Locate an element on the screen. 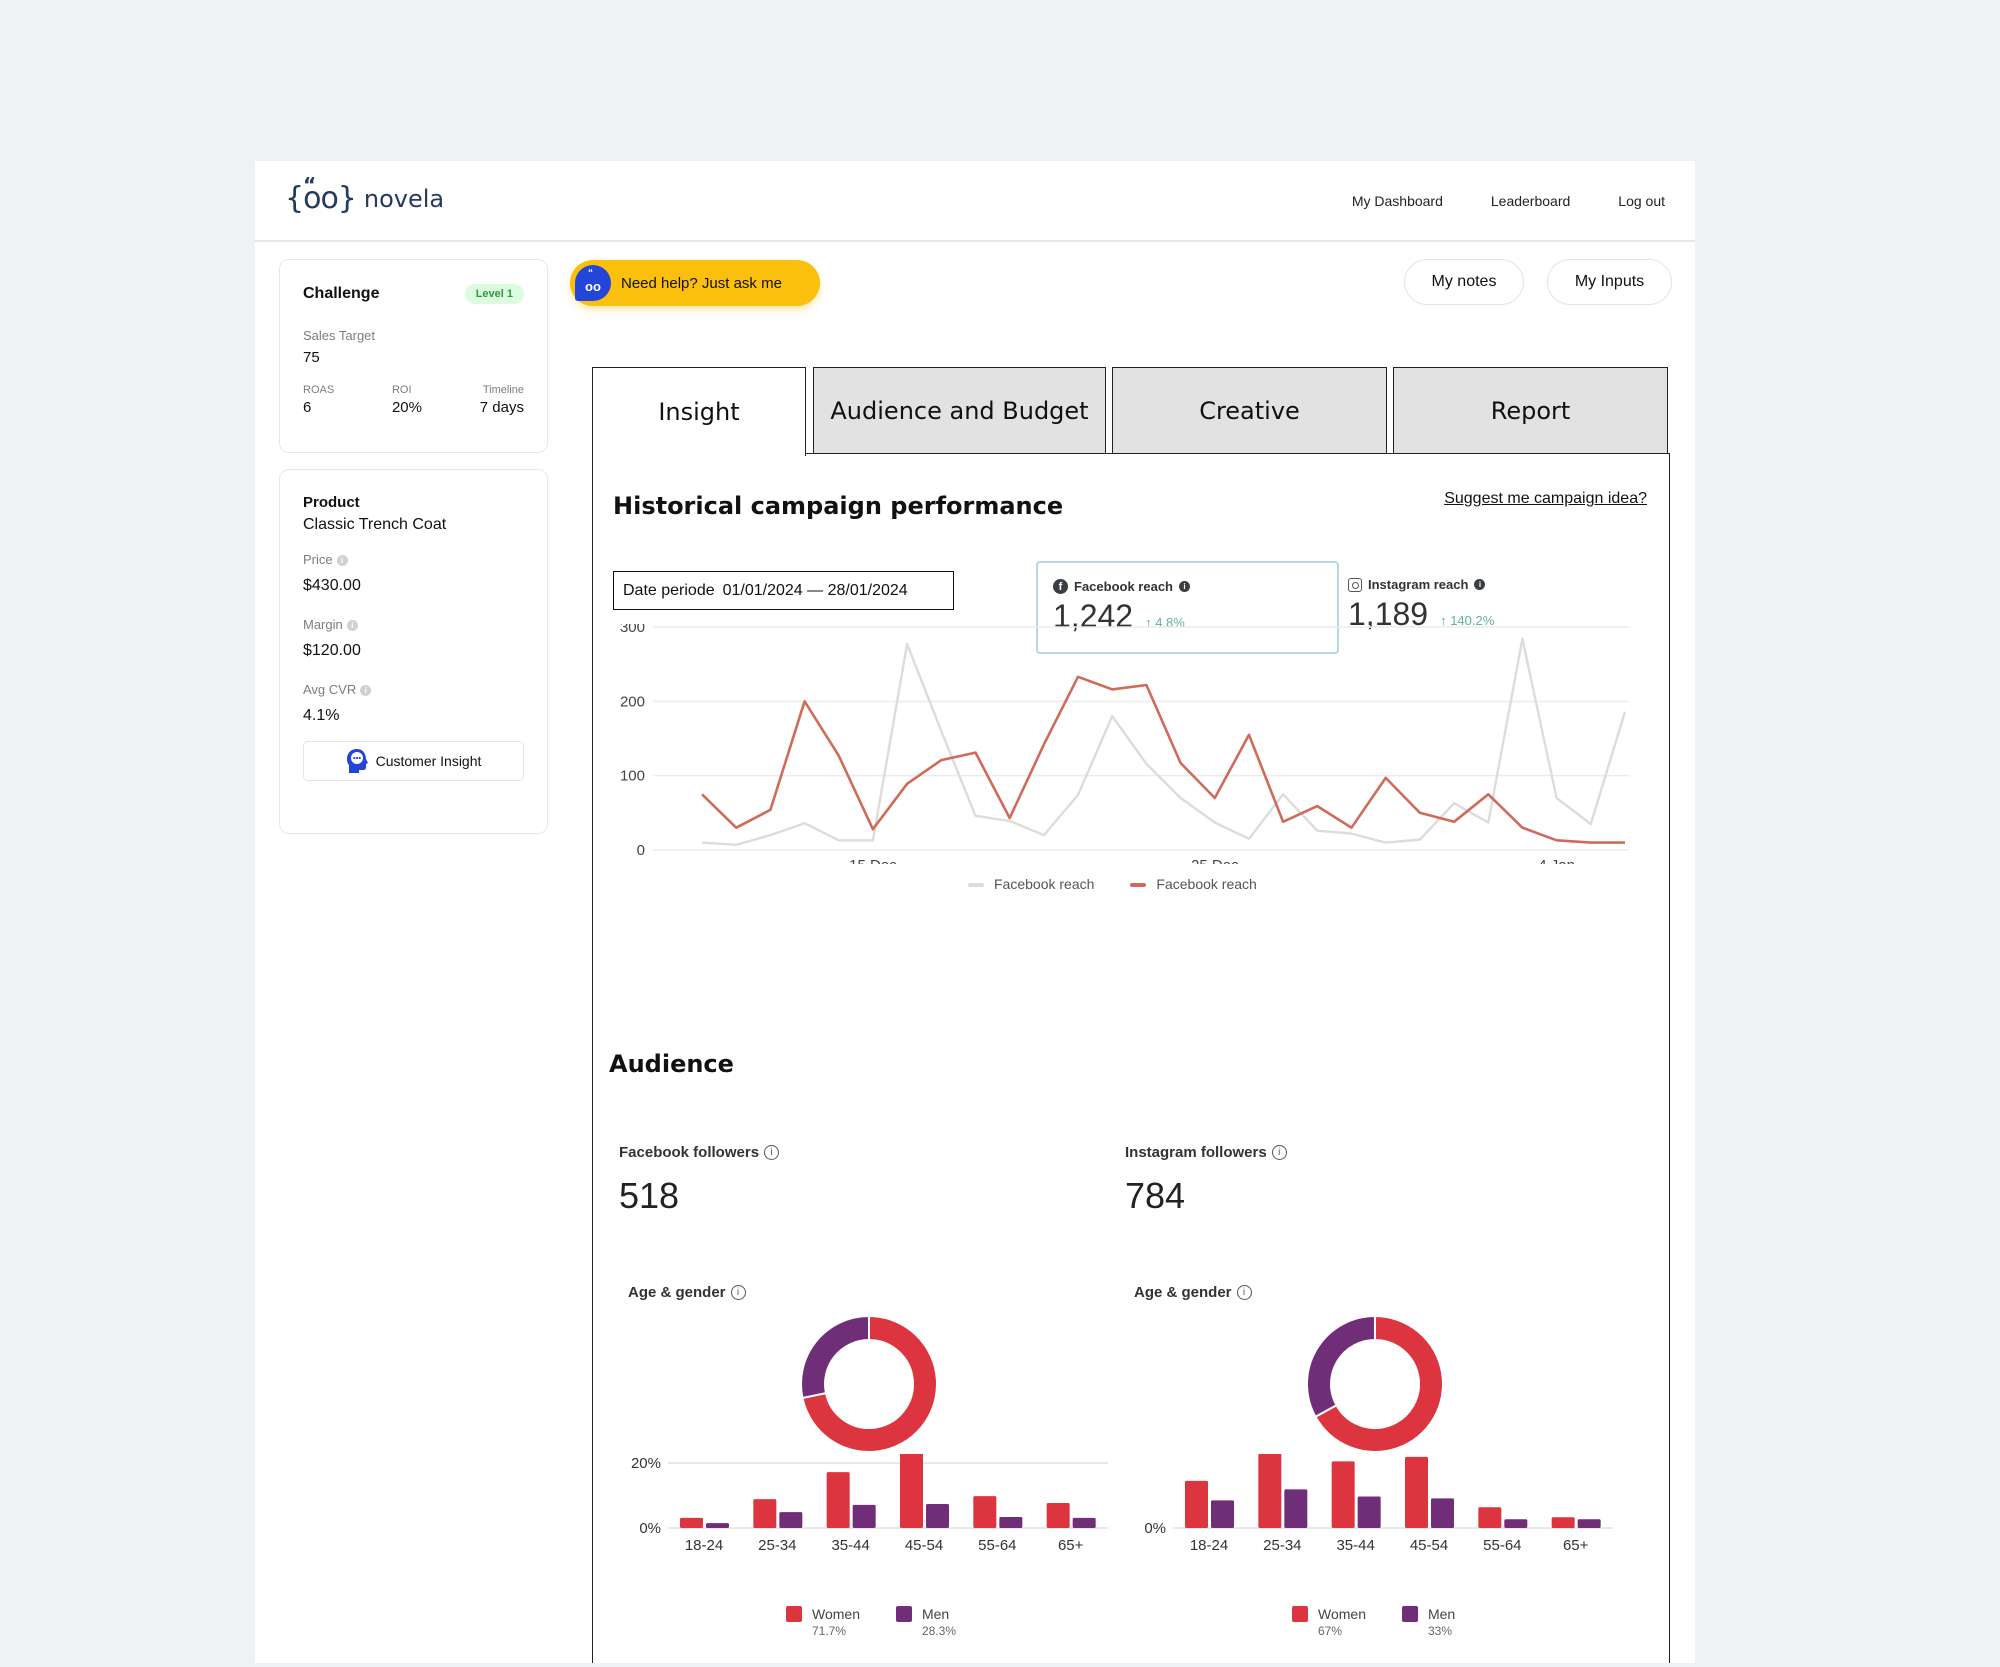  roi-label: ROI is located at coordinates (401, 390).